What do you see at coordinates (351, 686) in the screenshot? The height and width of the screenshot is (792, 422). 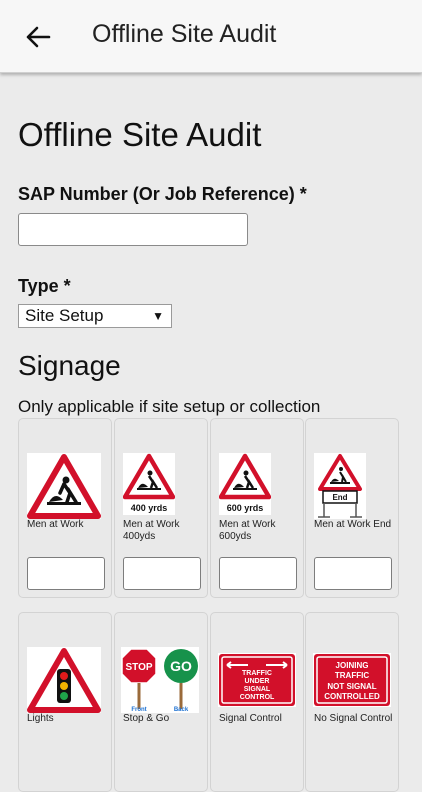 I see `sign-text-line: NOT SIGNAL` at bounding box center [351, 686].